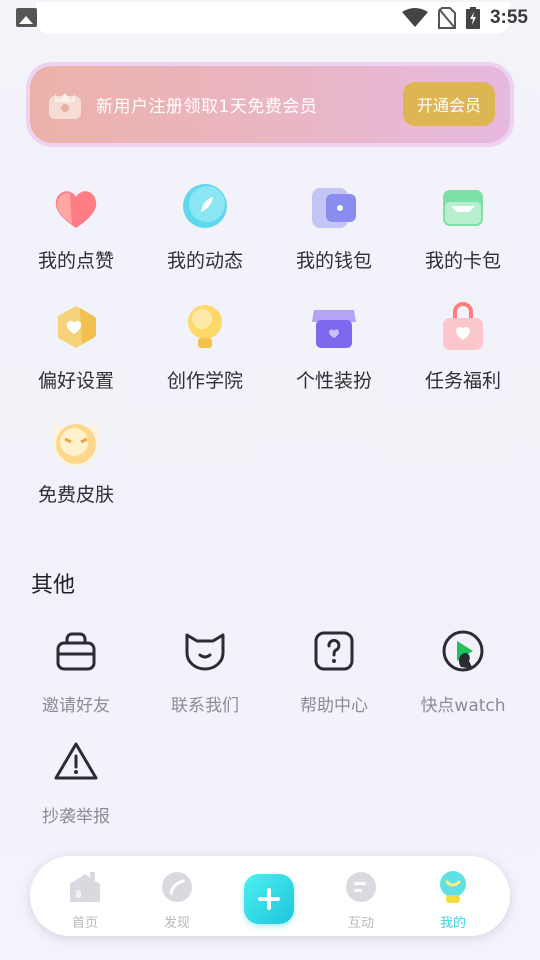 This screenshot has height=960, width=540. What do you see at coordinates (453, 887) in the screenshot?
I see `profile-icon` at bounding box center [453, 887].